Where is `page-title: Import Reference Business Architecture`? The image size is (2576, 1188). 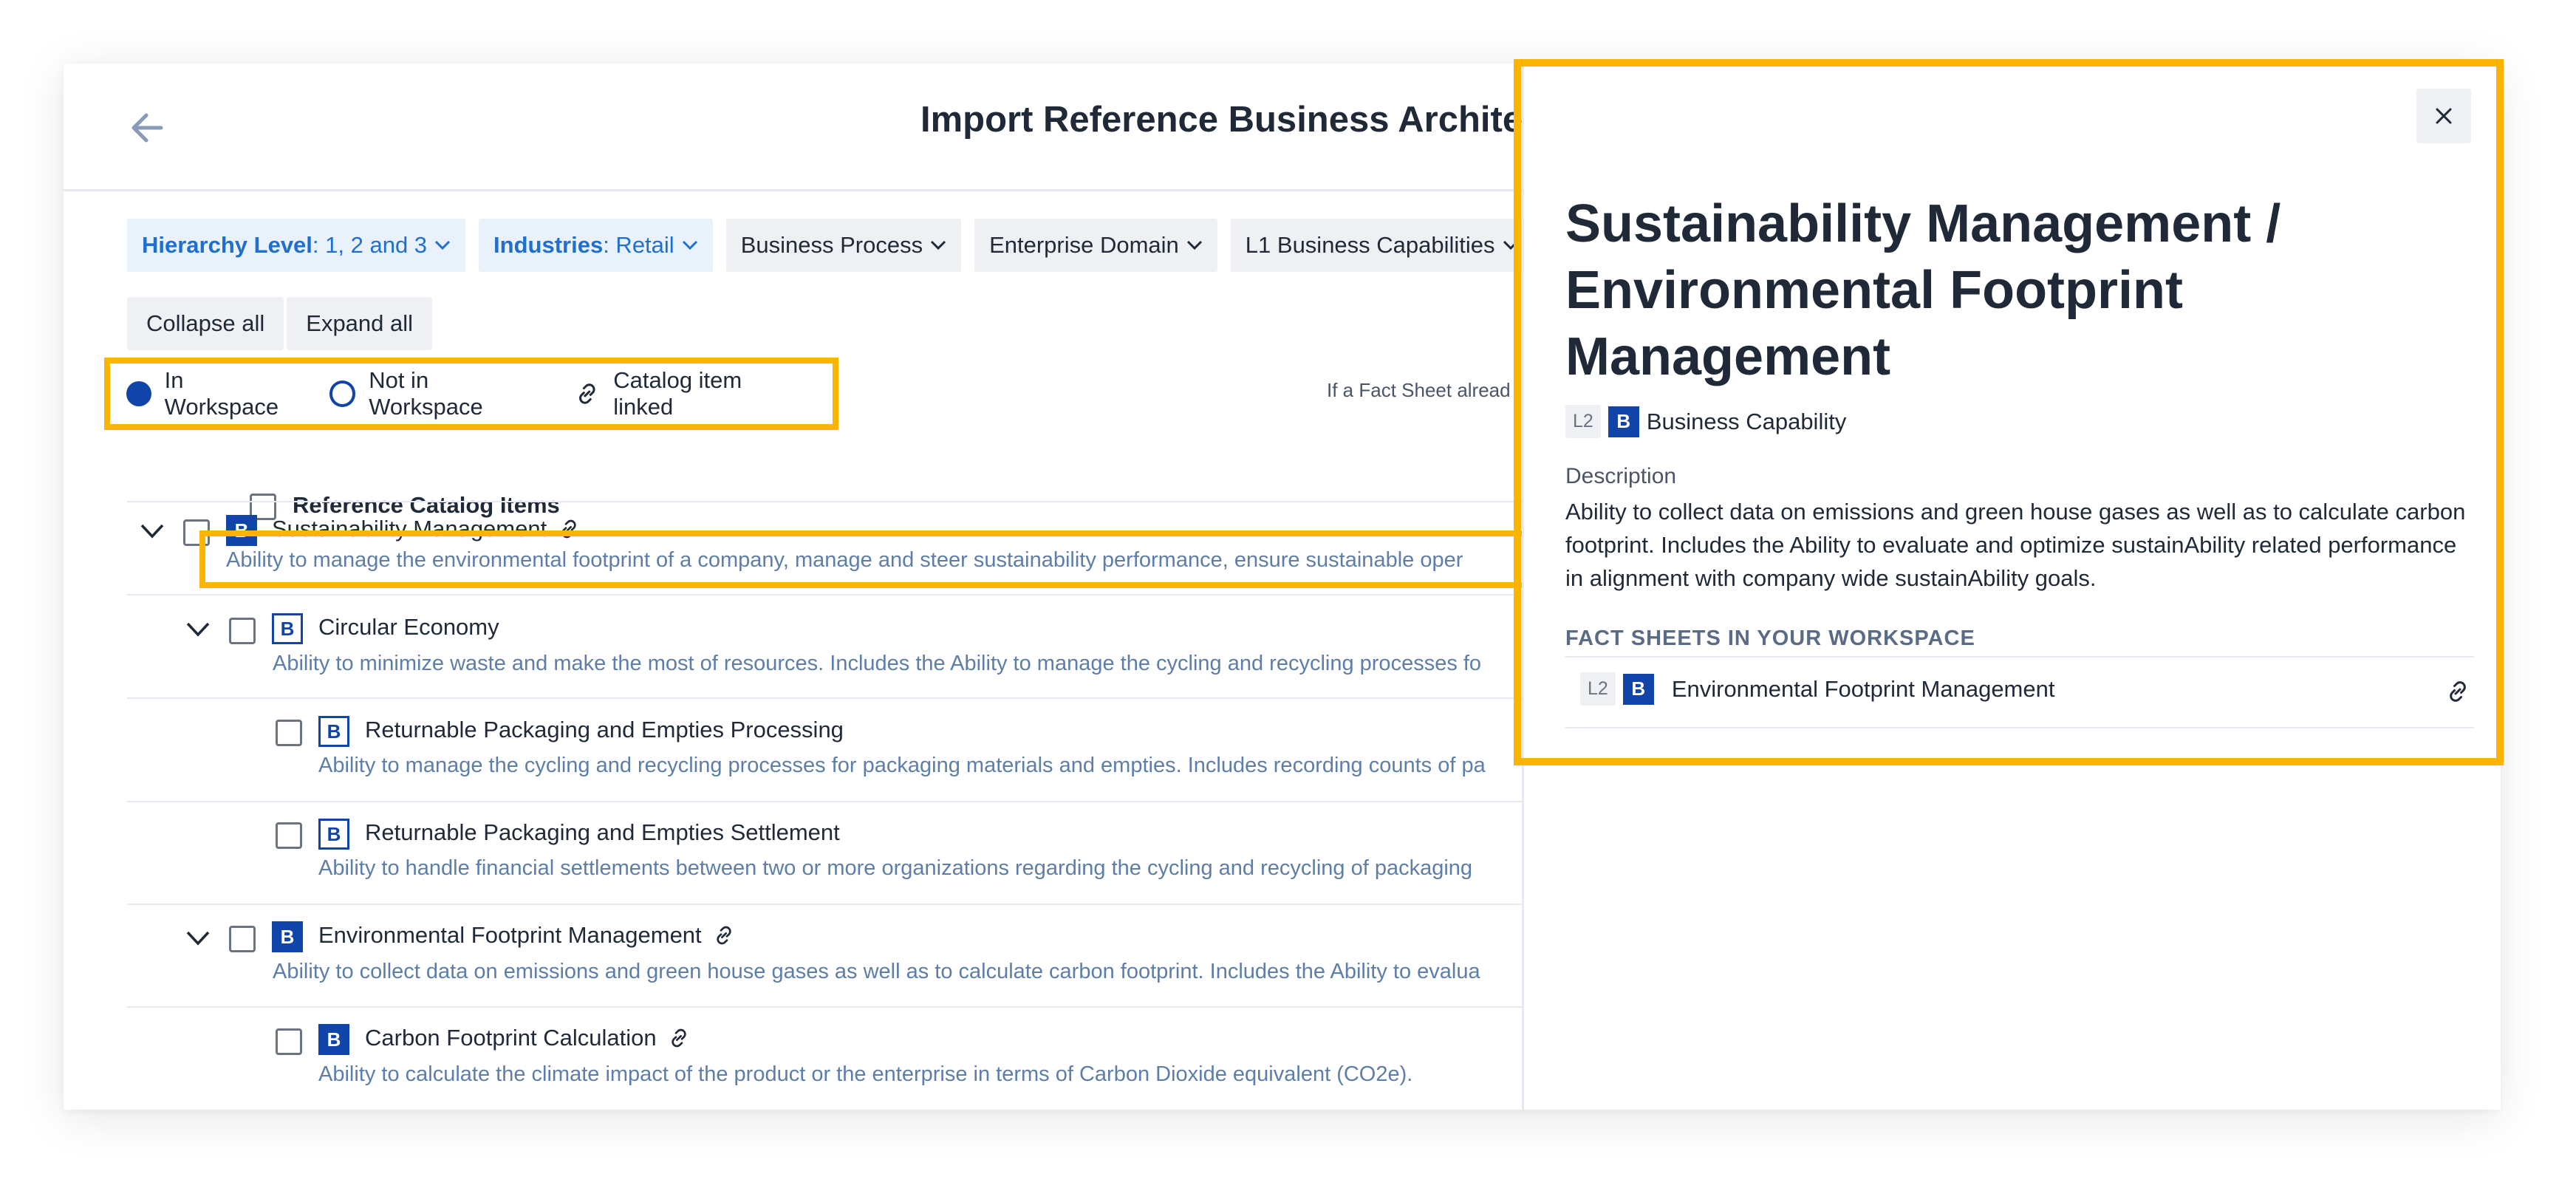 page-title: Import Reference Business Architecture is located at coordinates (1265, 120).